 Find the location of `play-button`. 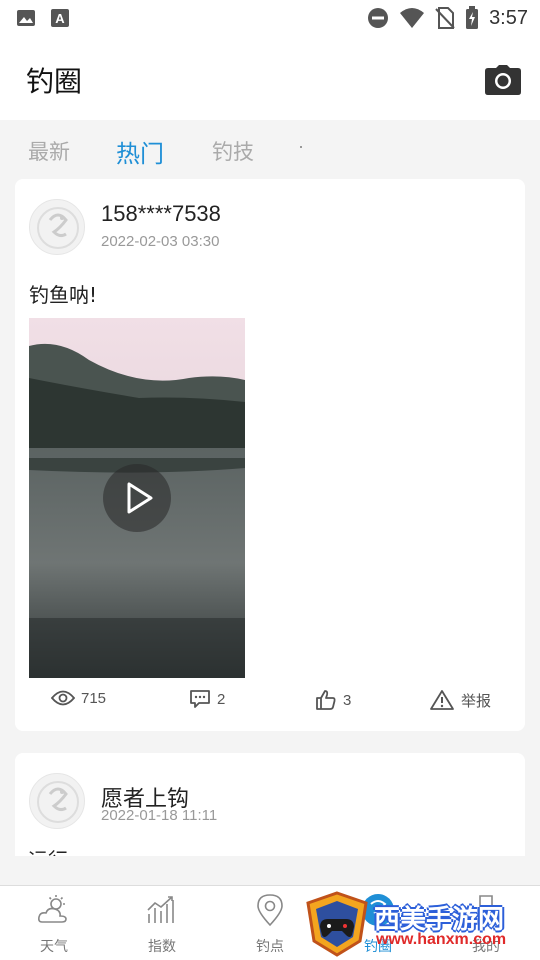

play-button is located at coordinates (137, 498).